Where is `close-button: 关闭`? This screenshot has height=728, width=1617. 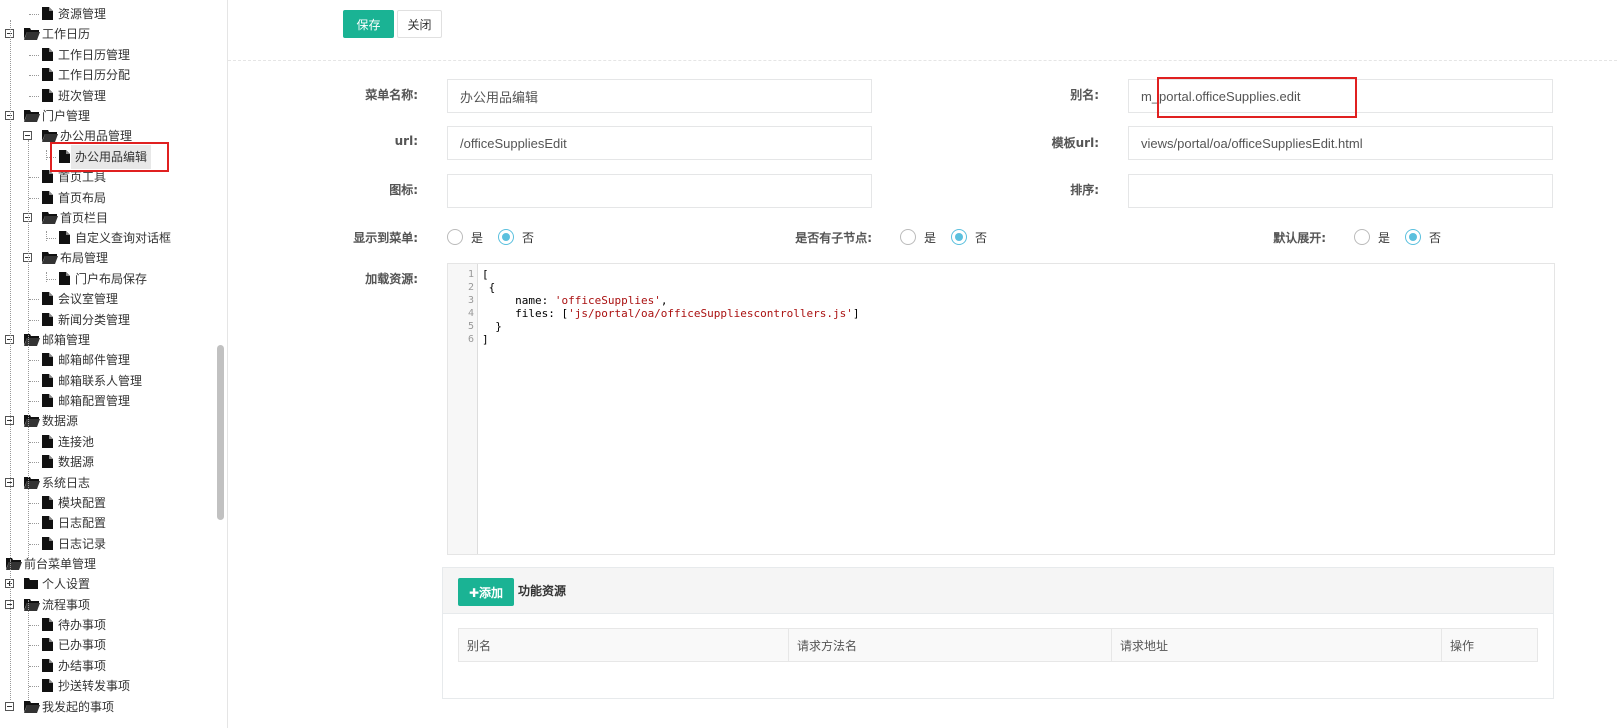 close-button: 关闭 is located at coordinates (419, 24).